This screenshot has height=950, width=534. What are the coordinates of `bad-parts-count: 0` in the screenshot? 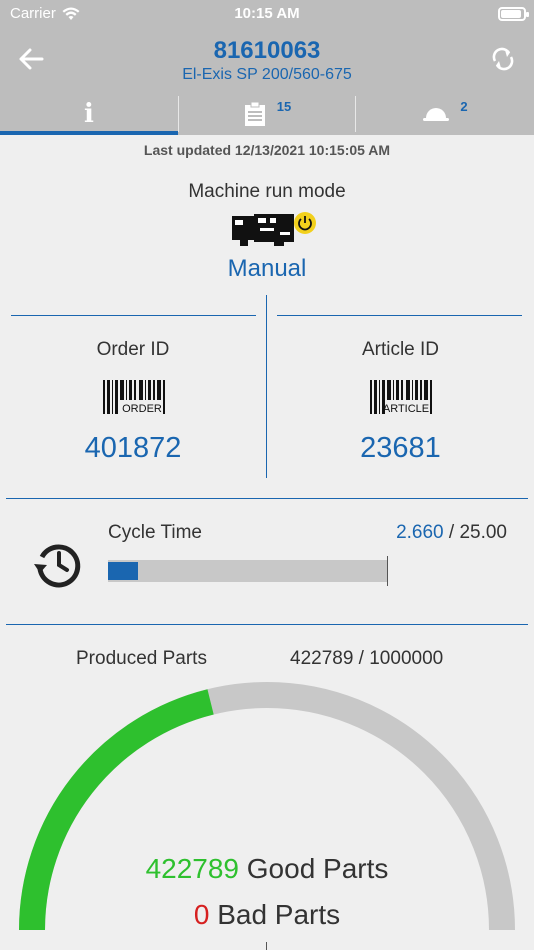 It's located at (201, 914).